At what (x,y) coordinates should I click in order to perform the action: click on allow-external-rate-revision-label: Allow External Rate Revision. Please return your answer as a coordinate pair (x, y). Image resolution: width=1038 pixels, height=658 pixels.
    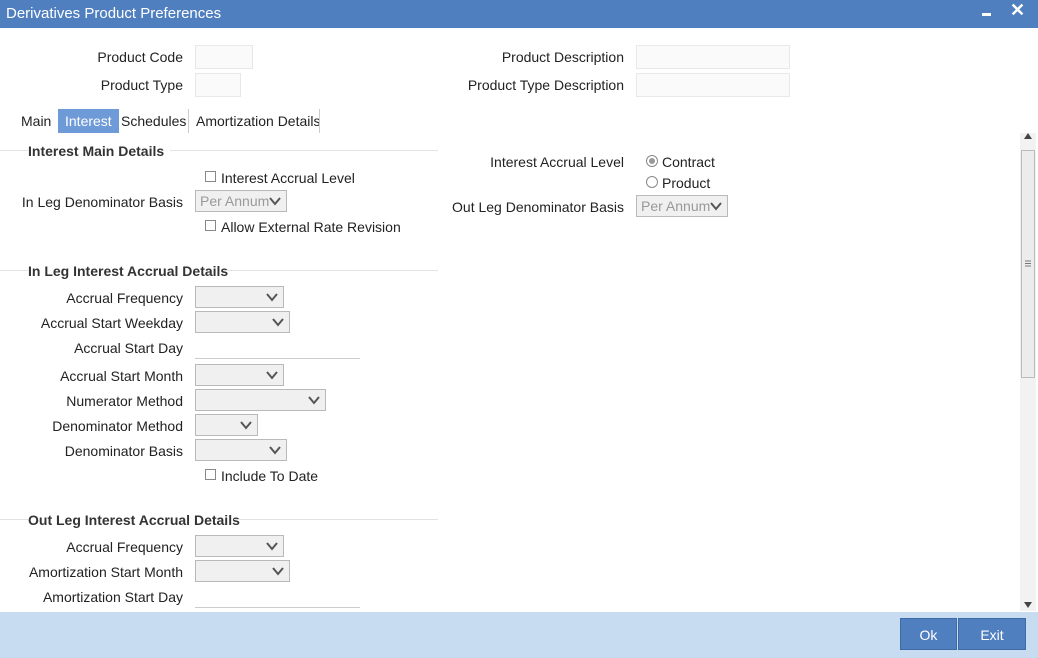
    Looking at the image, I should click on (311, 227).